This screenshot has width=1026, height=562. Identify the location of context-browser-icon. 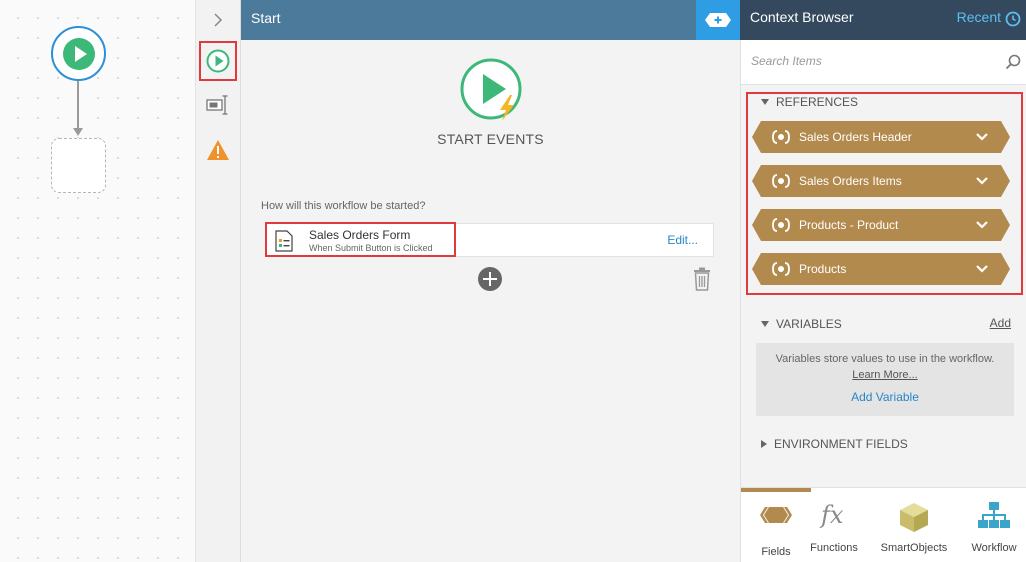
(718, 20).